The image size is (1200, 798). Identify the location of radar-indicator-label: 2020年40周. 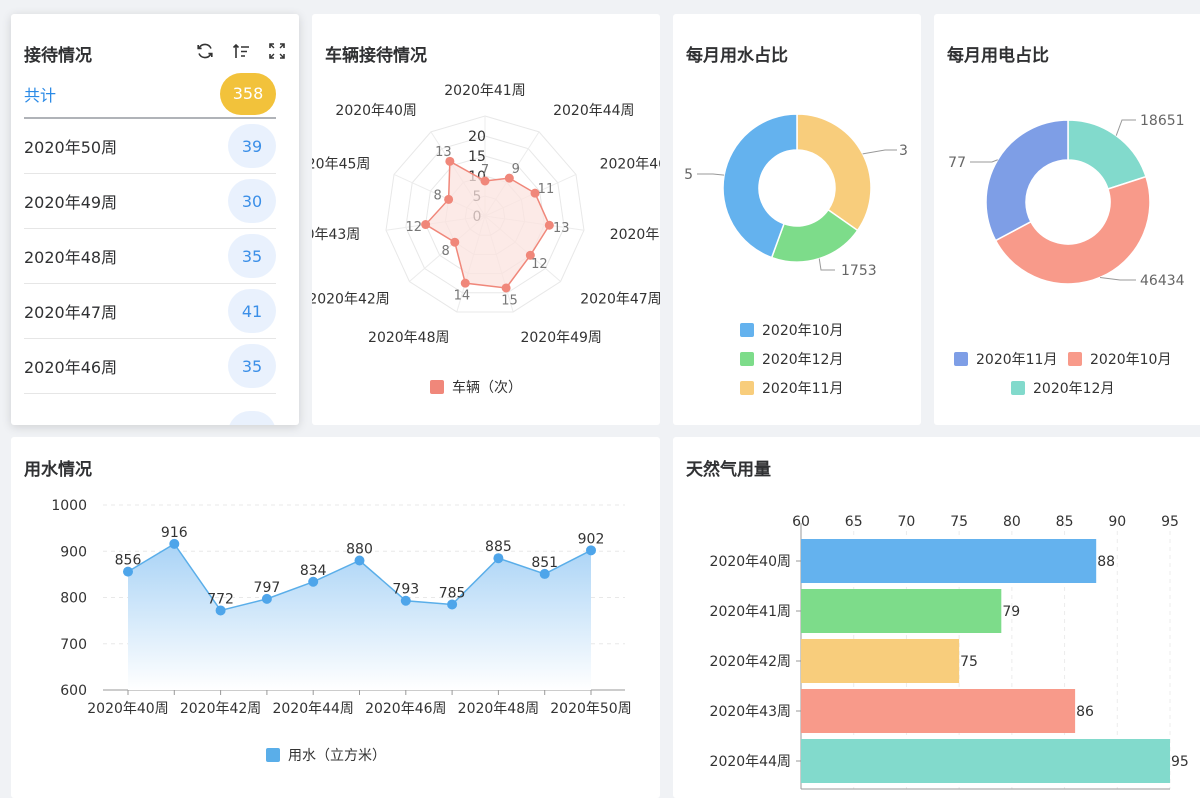
(375, 111).